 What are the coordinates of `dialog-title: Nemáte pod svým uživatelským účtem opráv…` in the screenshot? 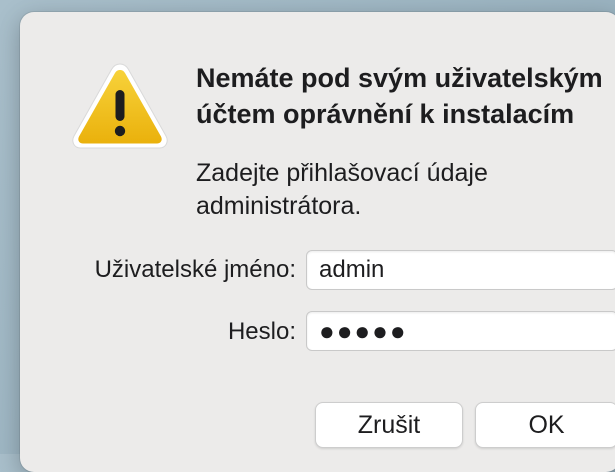 It's located at (399, 96).